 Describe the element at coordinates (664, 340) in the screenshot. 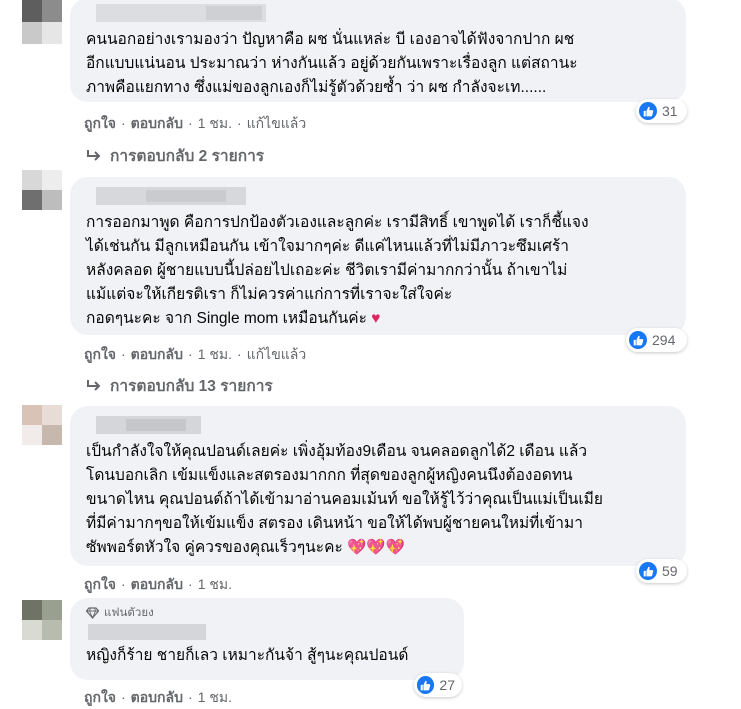

I see `reaction-number: 294` at that location.